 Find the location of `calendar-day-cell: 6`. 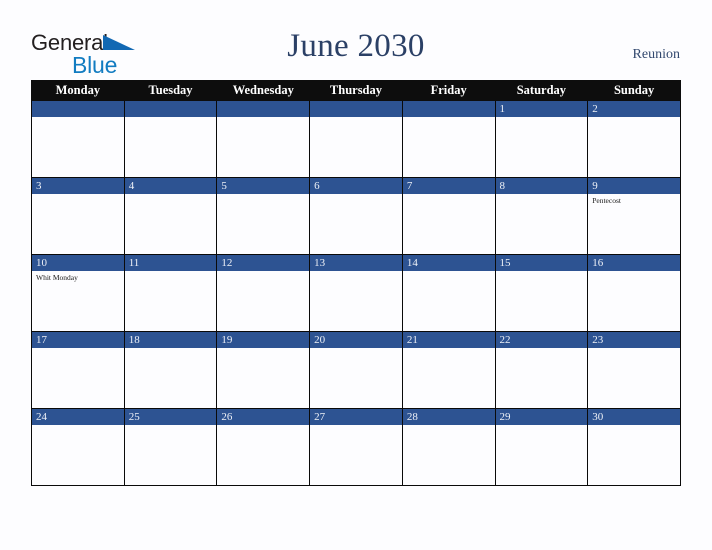

calendar-day-cell: 6 is located at coordinates (356, 216).